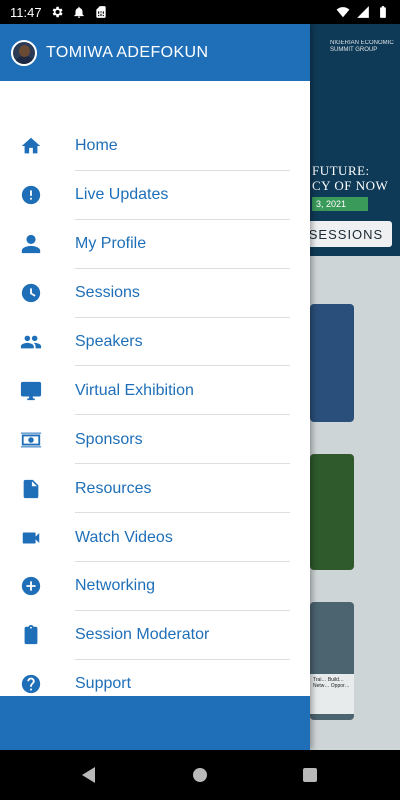  Describe the element at coordinates (111, 244) in the screenshot. I see `menu-item-label: My Profile` at that location.